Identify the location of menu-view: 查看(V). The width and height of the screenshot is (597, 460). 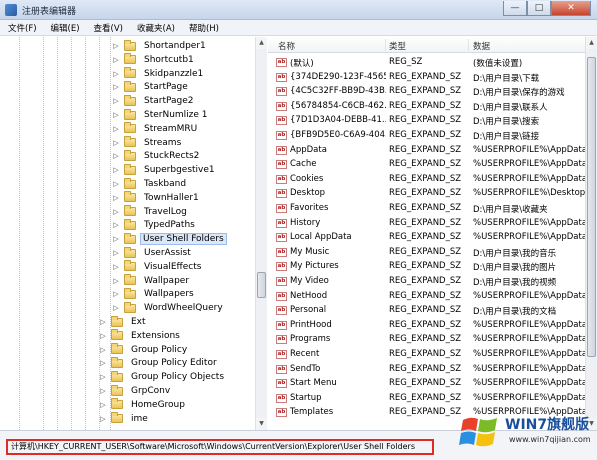
(108, 28).